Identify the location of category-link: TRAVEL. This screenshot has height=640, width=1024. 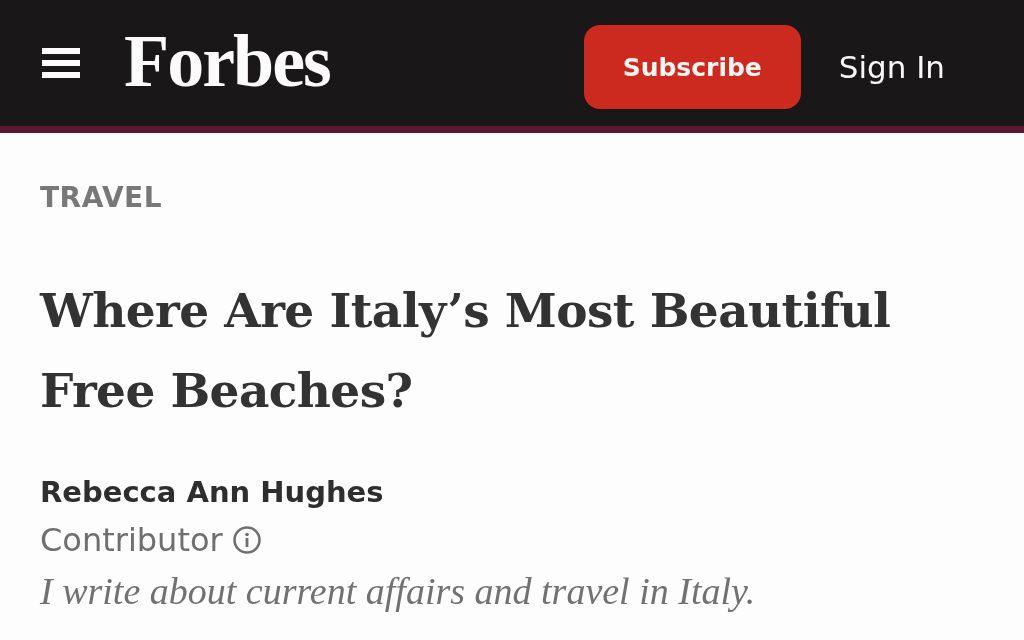
(101, 197).